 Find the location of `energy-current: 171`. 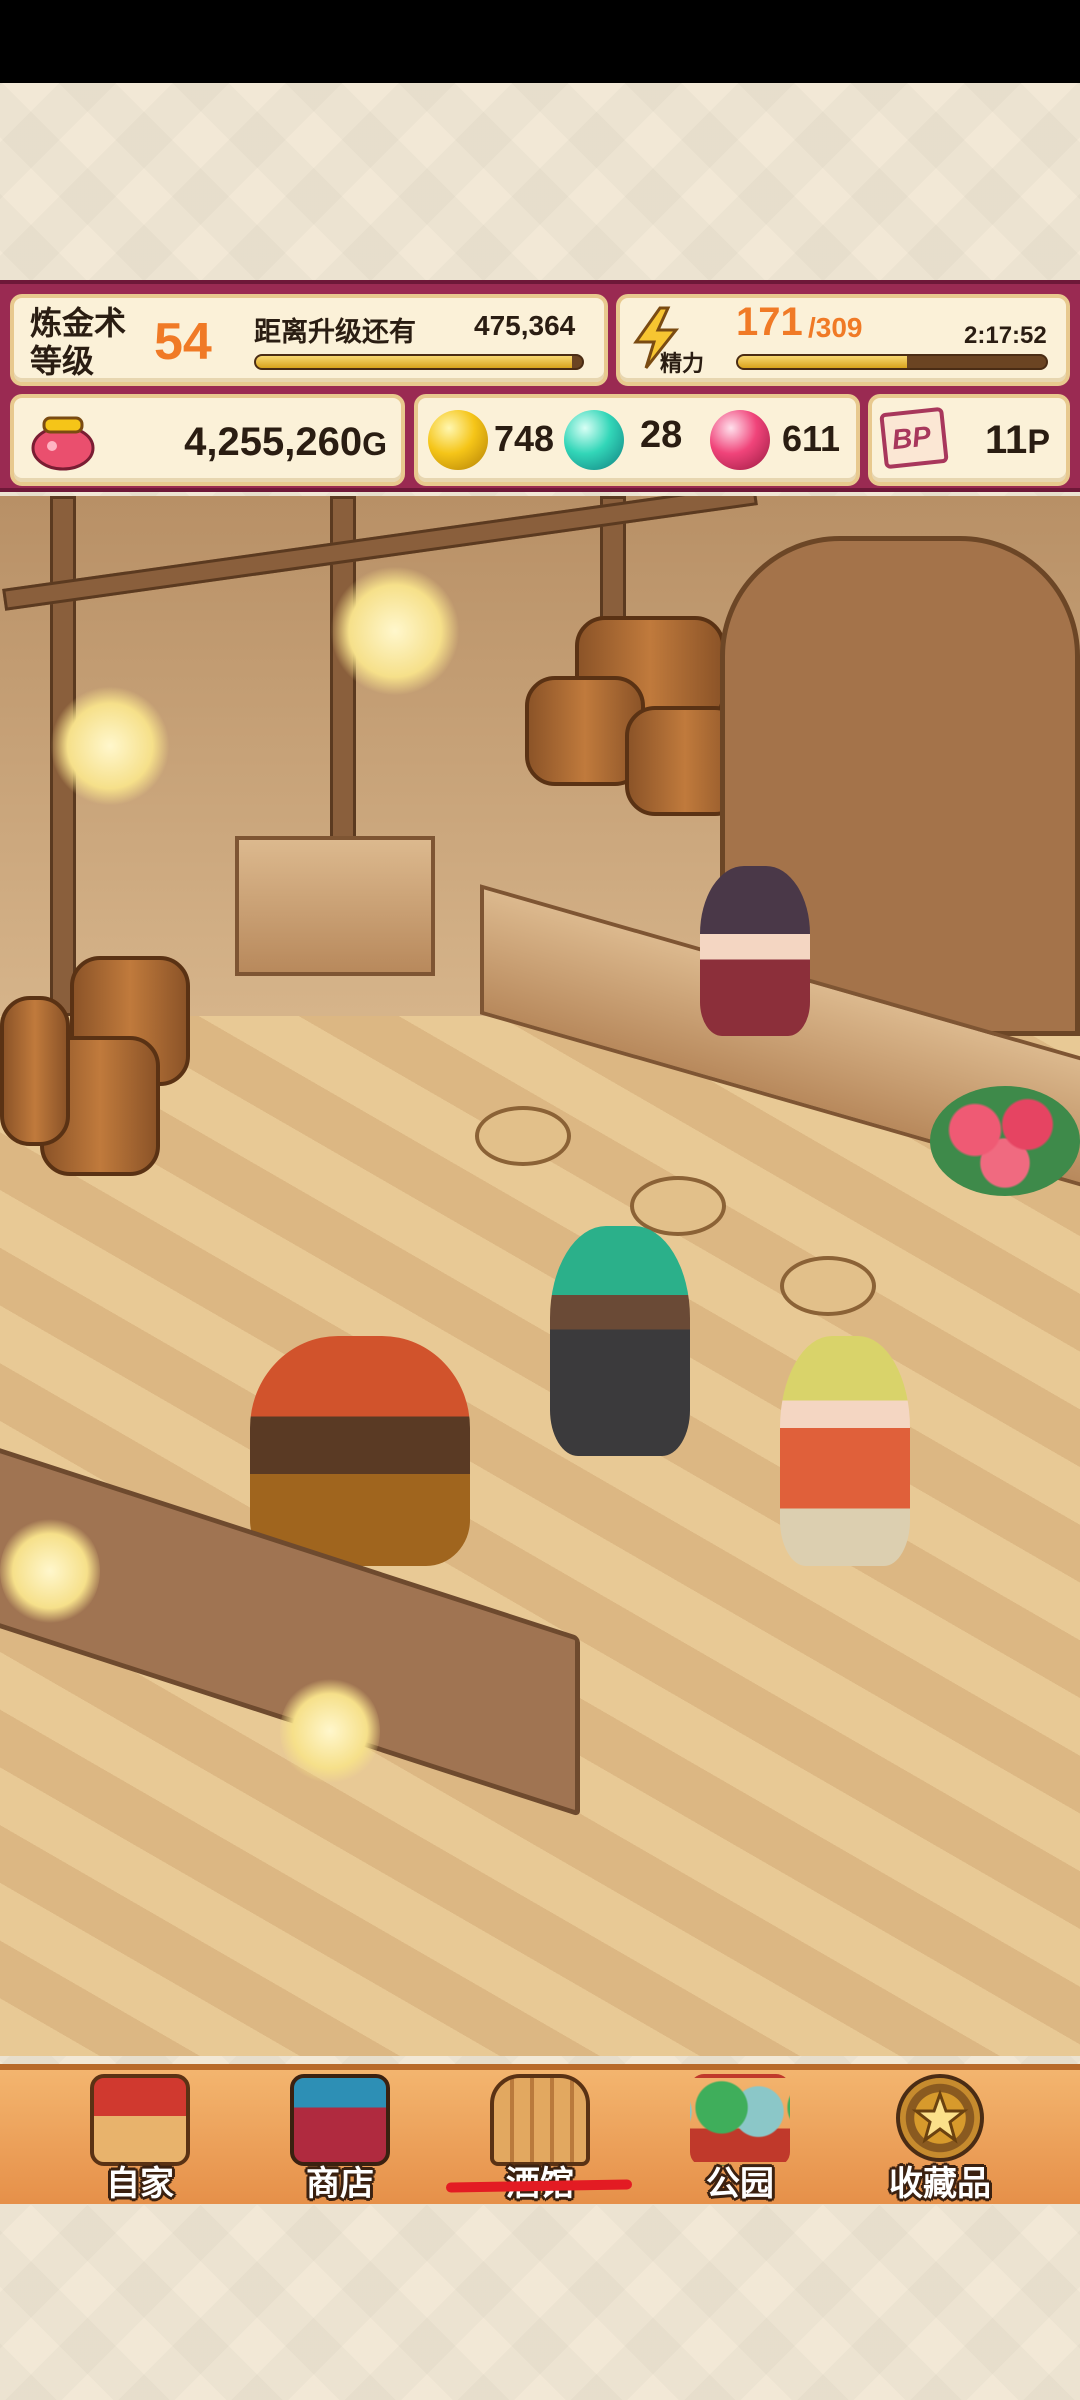

energy-current: 171 is located at coordinates (769, 322).